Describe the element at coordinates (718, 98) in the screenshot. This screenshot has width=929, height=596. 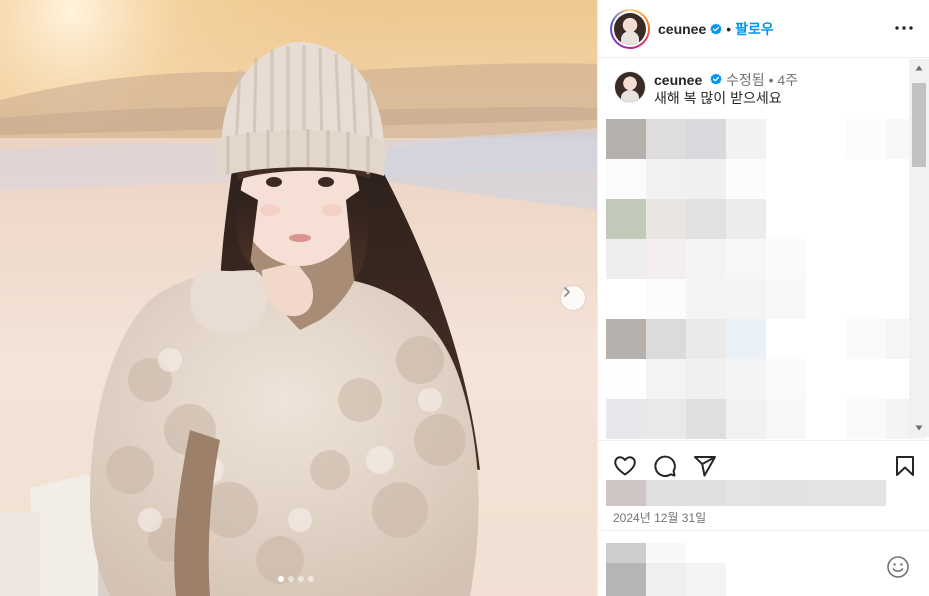
I see `caption-text: 새해 복 많이 받으세요` at that location.